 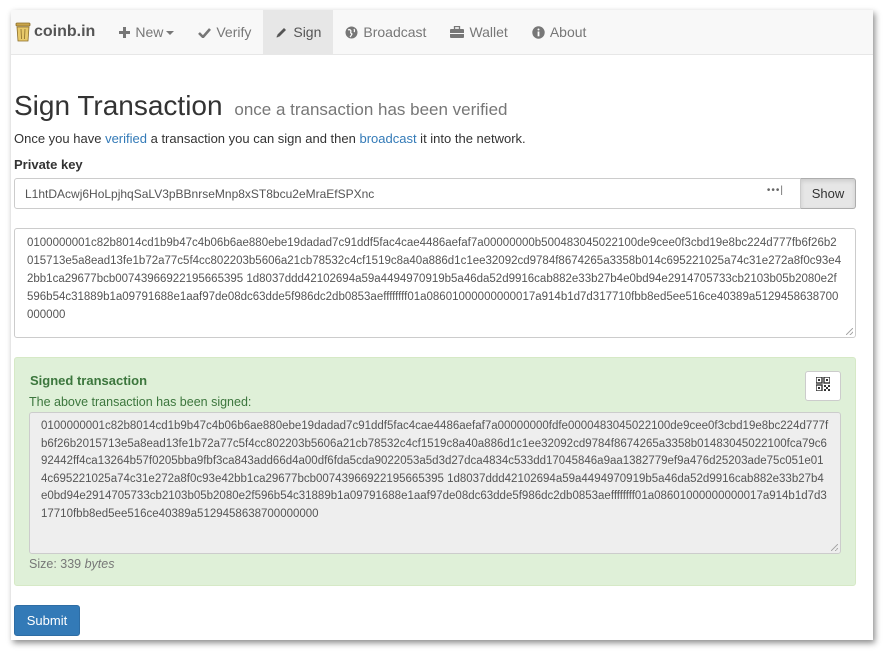 What do you see at coordinates (351, 32) in the screenshot?
I see `globe-icon` at bounding box center [351, 32].